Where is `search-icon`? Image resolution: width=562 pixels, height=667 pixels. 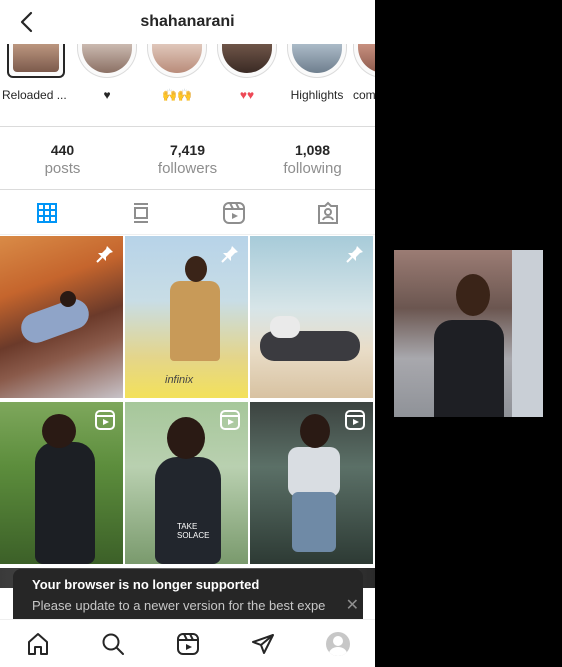 search-icon is located at coordinates (113, 644).